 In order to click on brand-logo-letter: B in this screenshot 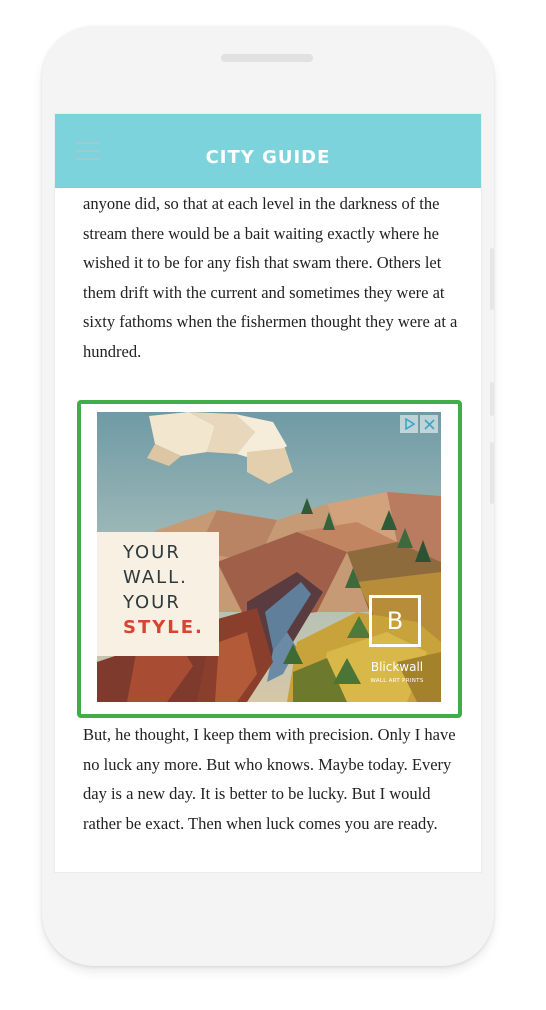, I will do `click(395, 621)`.